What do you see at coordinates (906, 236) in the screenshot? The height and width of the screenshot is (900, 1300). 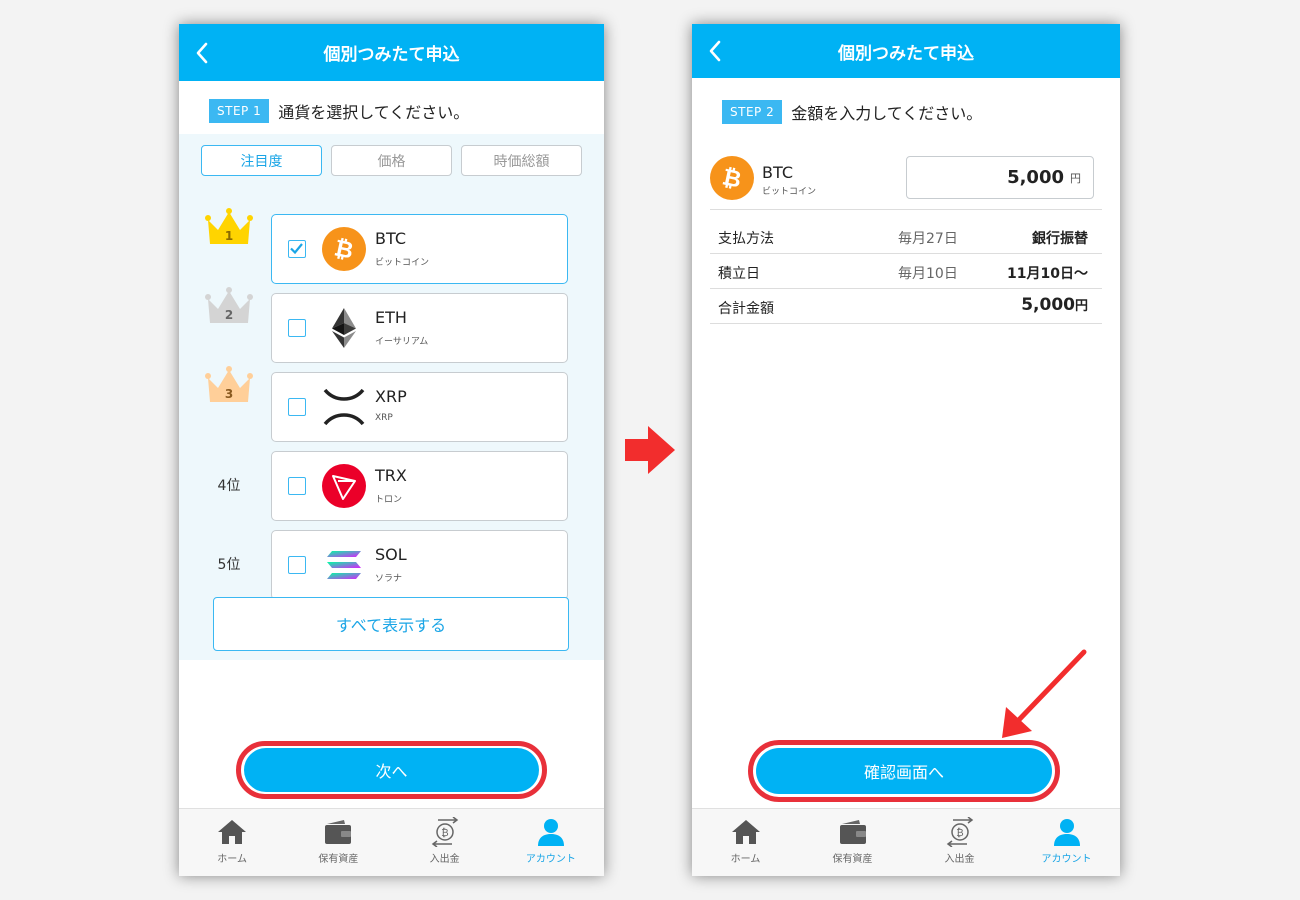 I see `payment-method-row: 支払方法 毎月27日 銀行振替` at bounding box center [906, 236].